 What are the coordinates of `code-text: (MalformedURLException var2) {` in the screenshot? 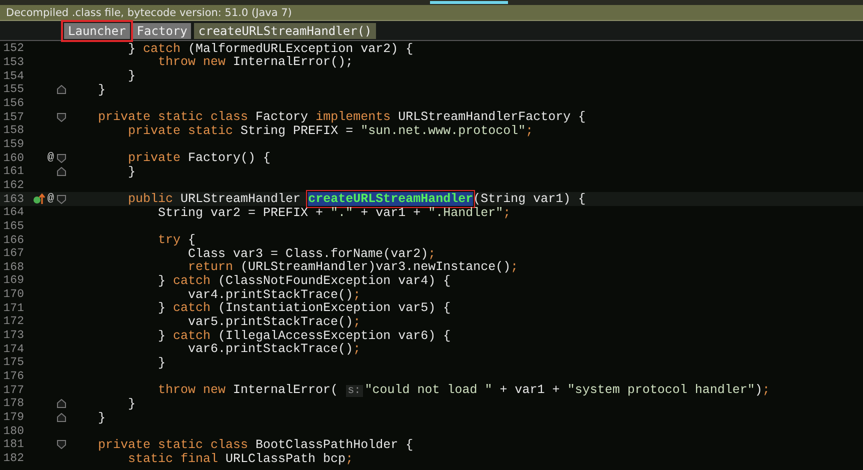 It's located at (300, 49).